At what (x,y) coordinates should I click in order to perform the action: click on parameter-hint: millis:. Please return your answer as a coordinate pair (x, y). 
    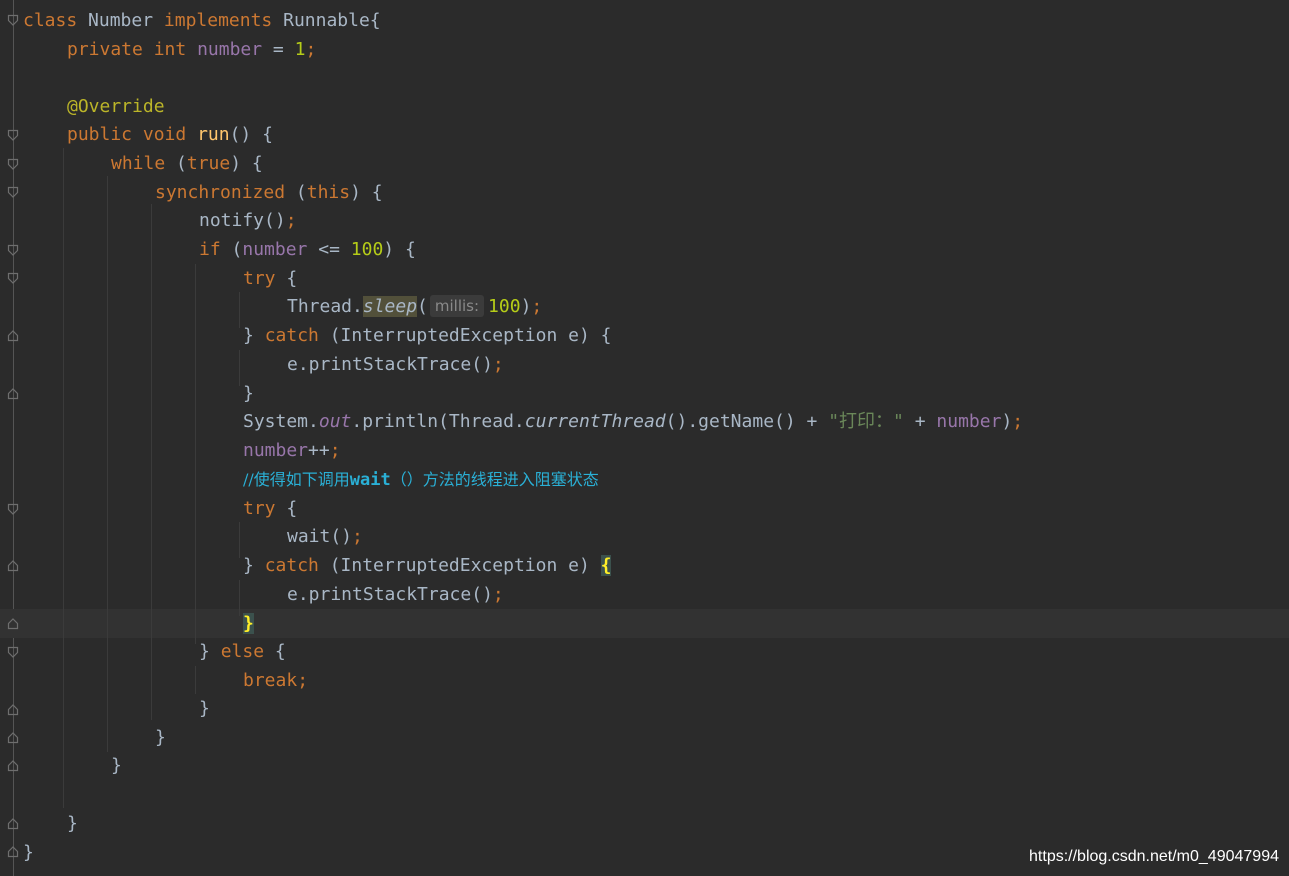
    Looking at the image, I should click on (457, 306).